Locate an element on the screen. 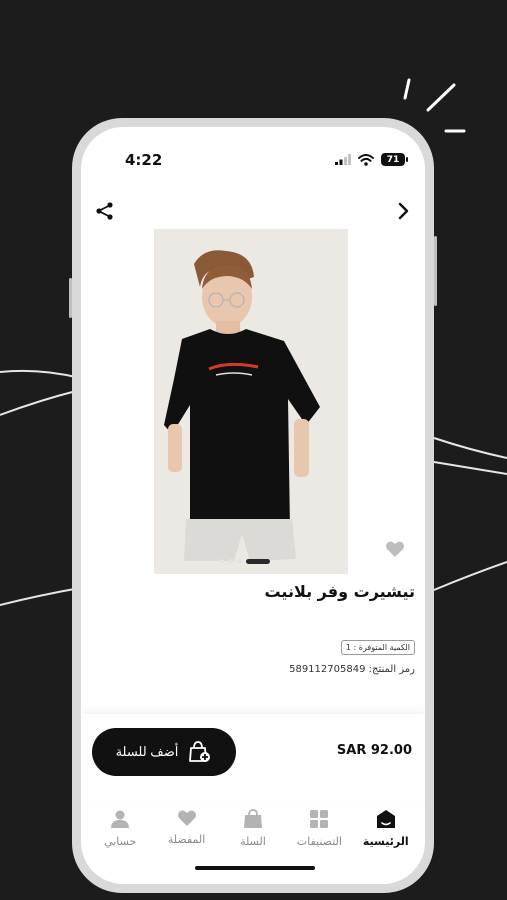 This screenshot has width=507, height=900. phone-volume-button is located at coordinates (70, 298).